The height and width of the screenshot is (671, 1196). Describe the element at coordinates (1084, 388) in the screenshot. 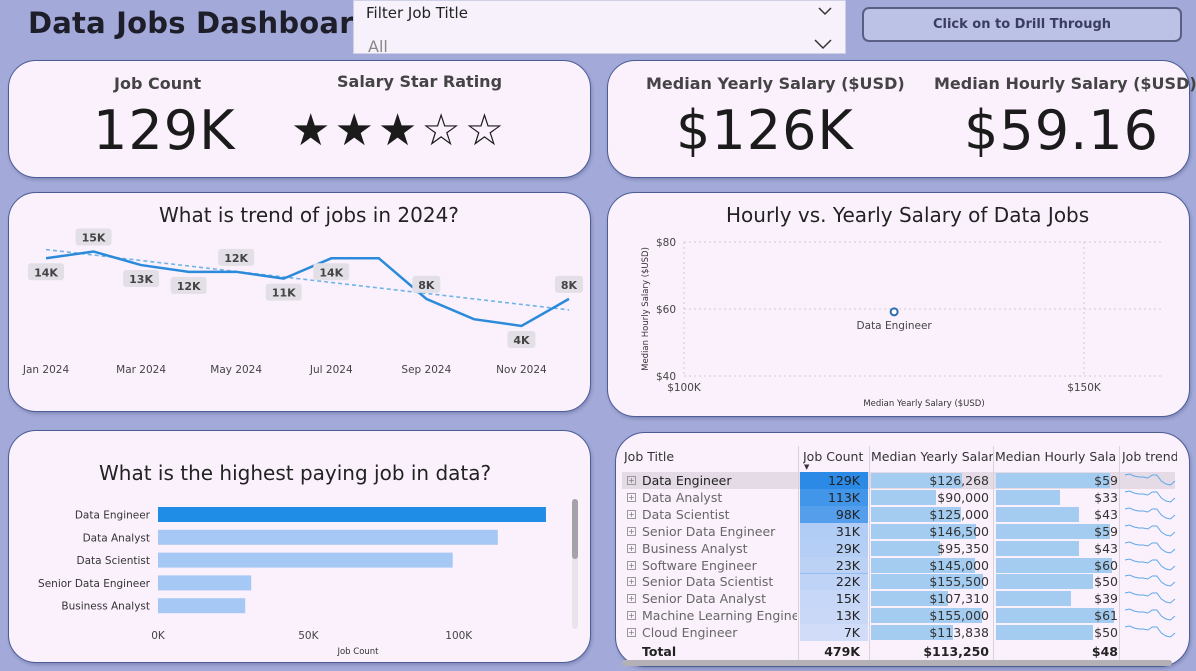

I see `x-tick-label: $150K` at that location.